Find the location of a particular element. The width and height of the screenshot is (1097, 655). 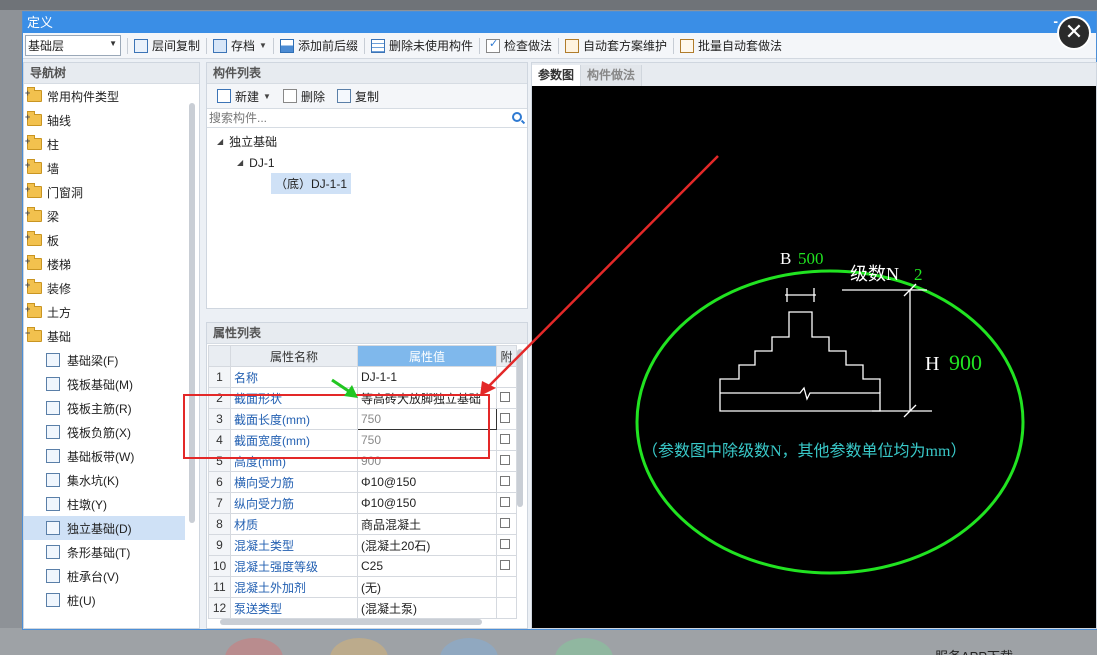

nav-item-label: 桩(U) is located at coordinates (81, 600).